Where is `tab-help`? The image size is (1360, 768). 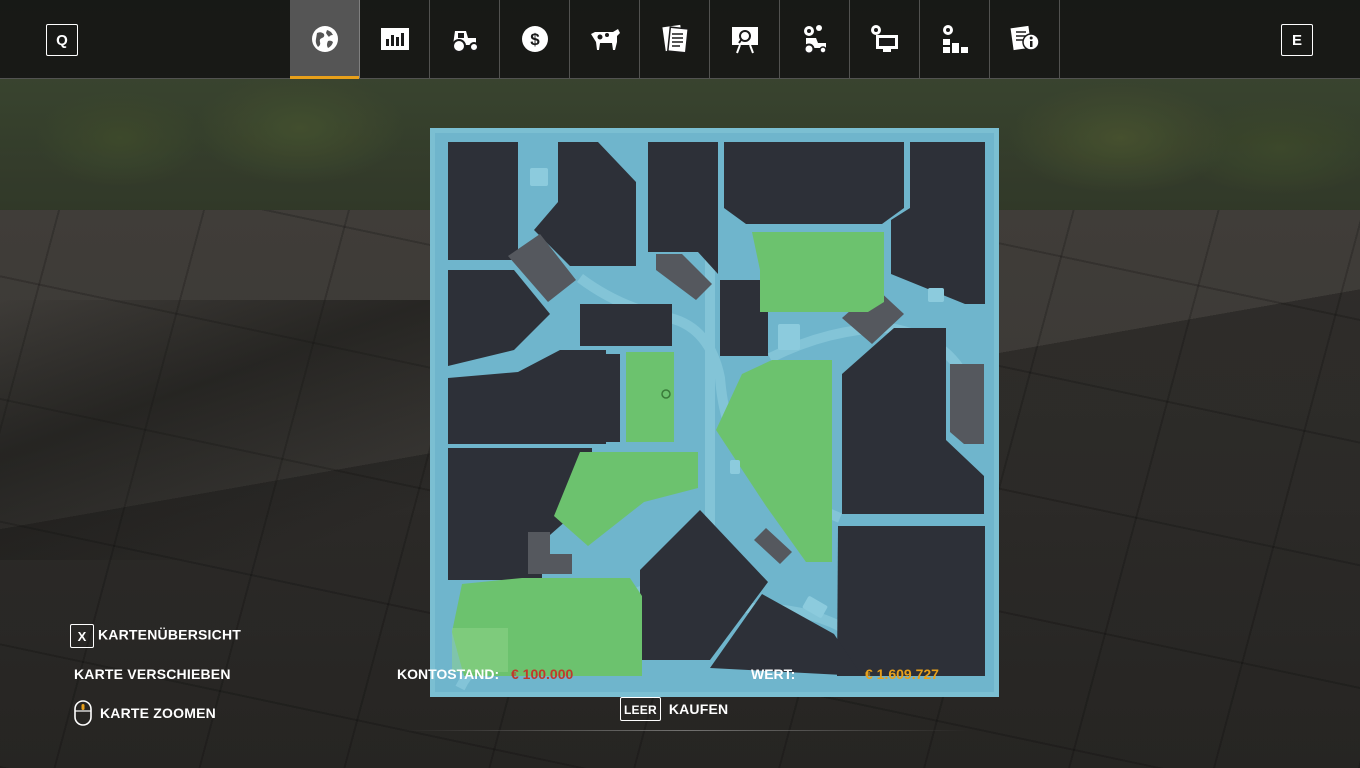
tab-help is located at coordinates (1025, 39).